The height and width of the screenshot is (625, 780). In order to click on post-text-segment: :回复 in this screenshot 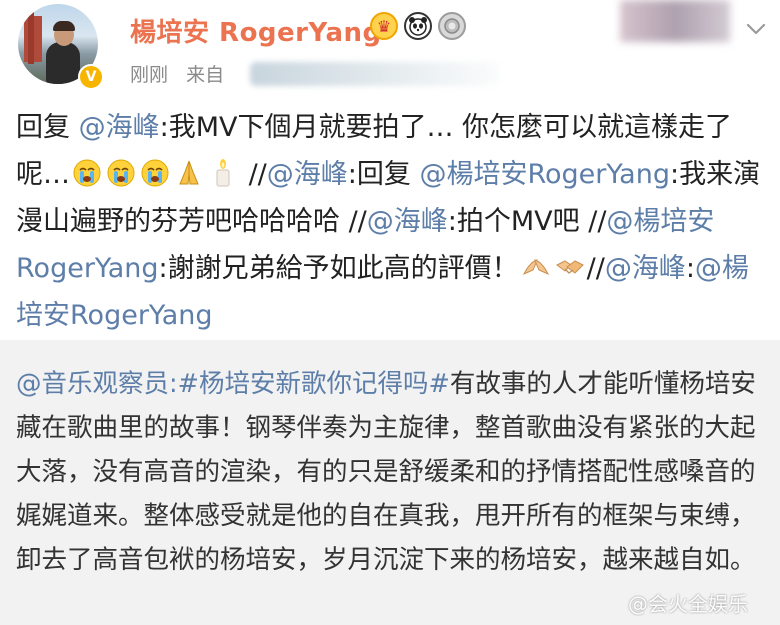, I will do `click(383, 174)`.